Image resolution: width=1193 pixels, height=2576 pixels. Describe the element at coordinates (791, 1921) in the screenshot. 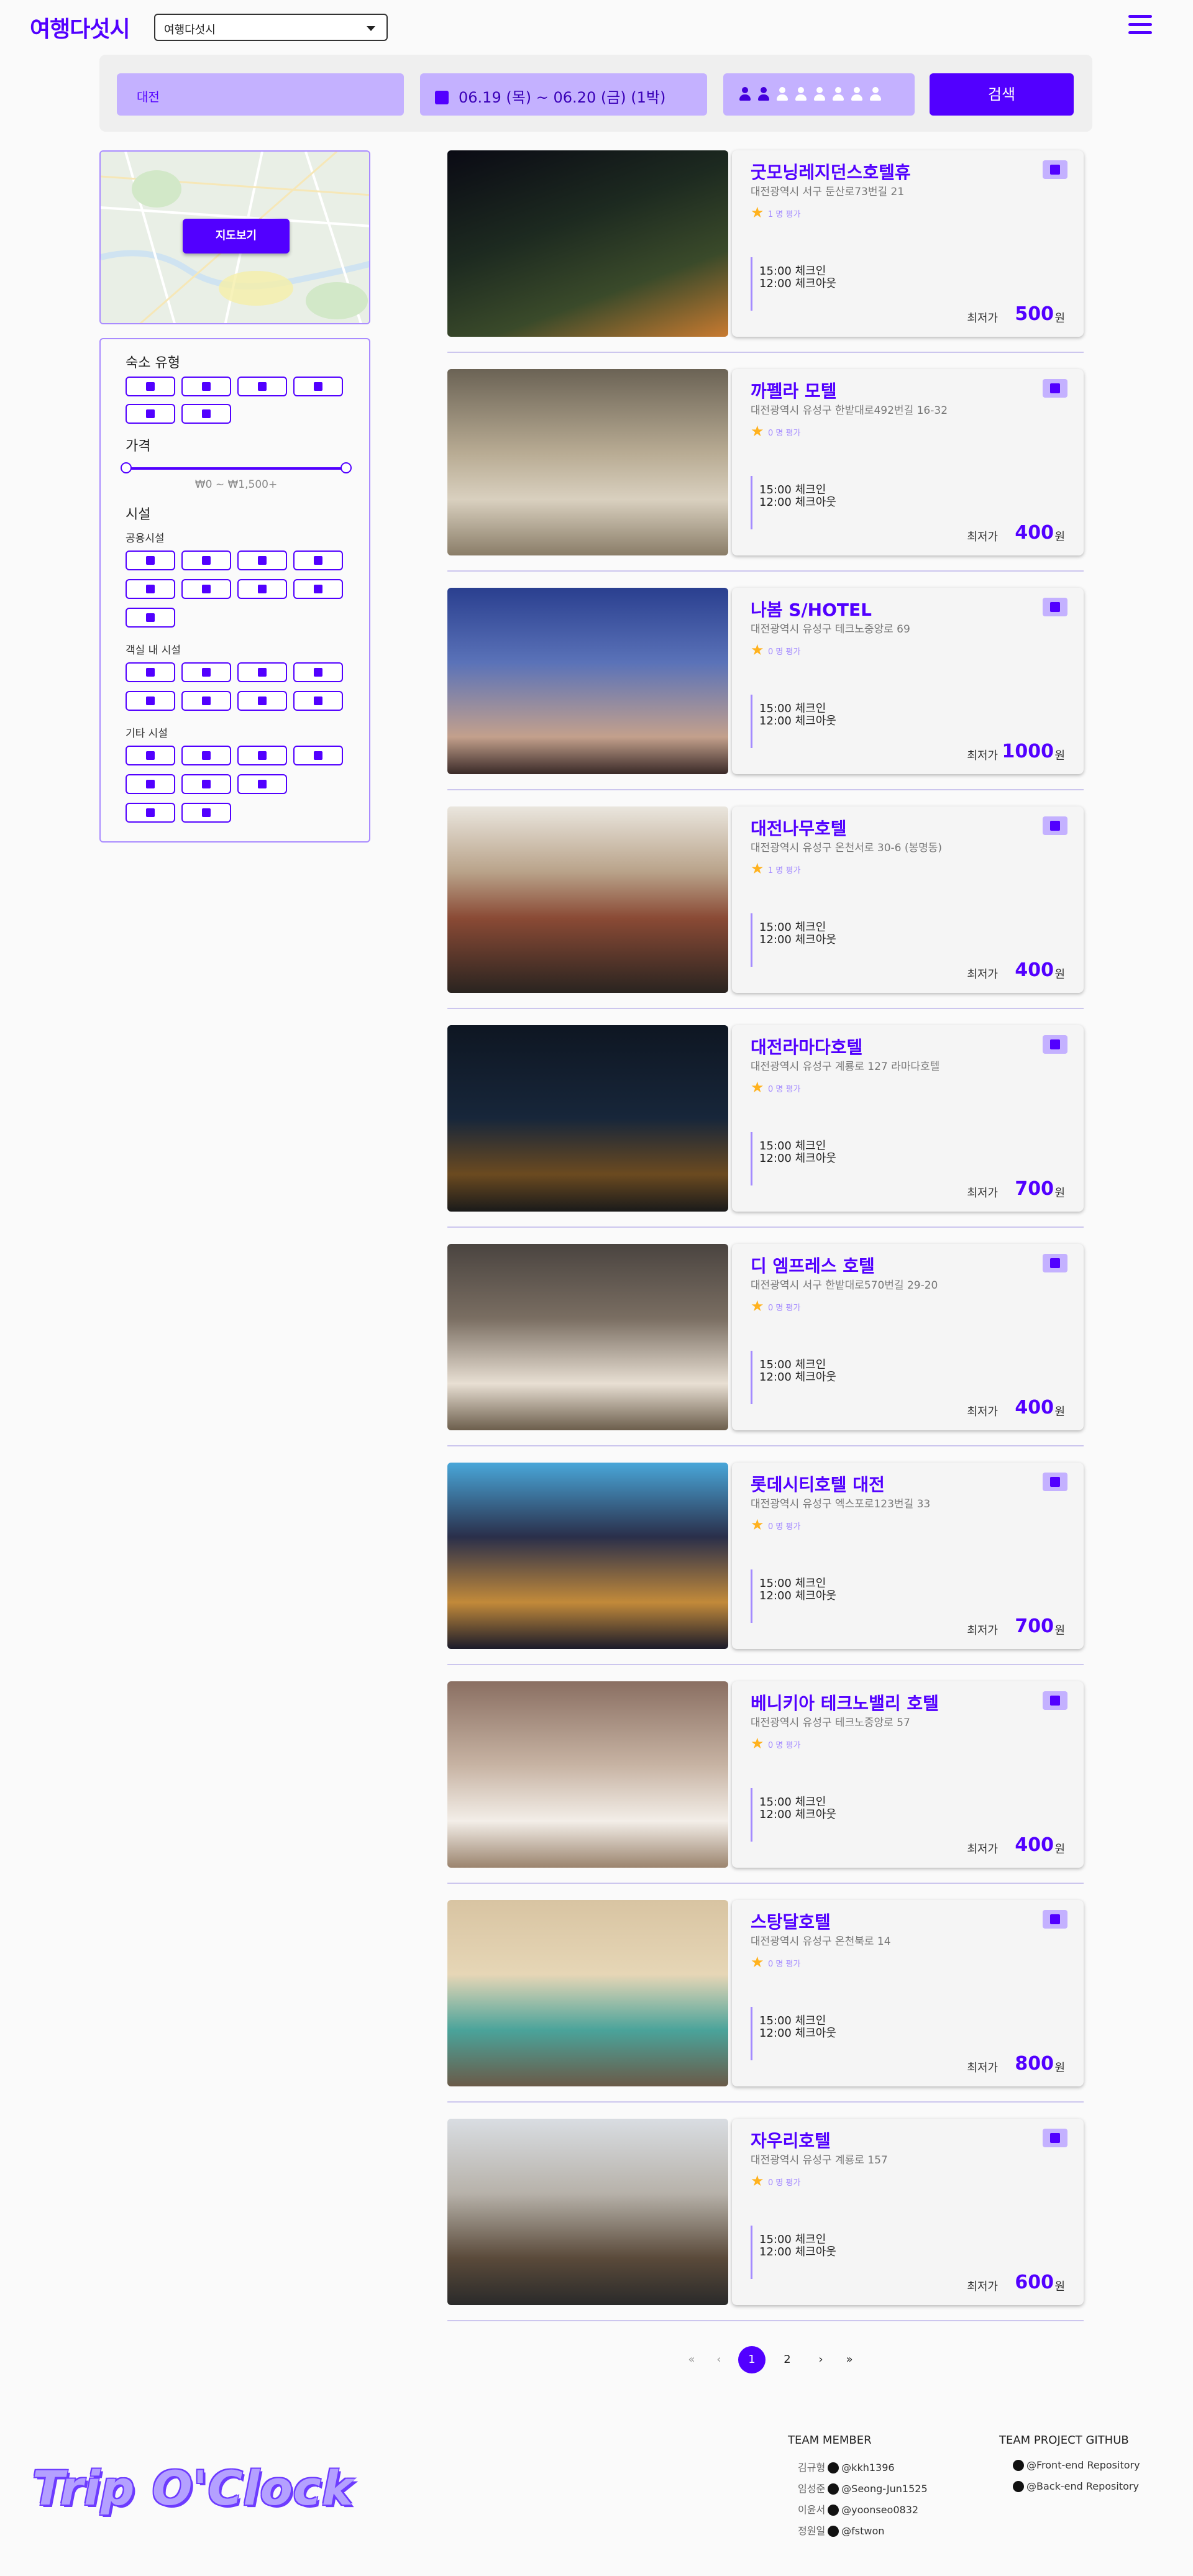

I see `listing-name: 스탕달호텔` at that location.